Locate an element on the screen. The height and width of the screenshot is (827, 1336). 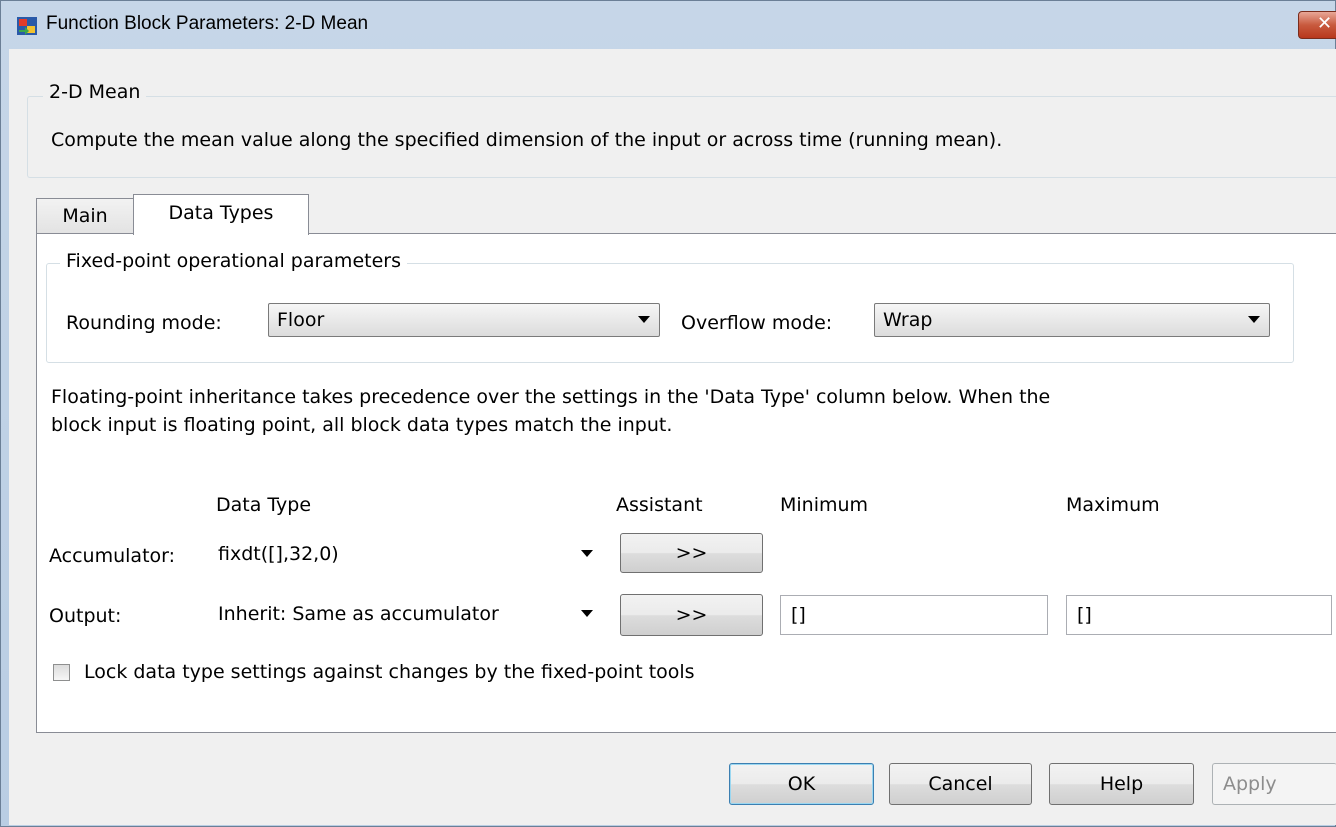
ok-button-label: OK is located at coordinates (801, 784).